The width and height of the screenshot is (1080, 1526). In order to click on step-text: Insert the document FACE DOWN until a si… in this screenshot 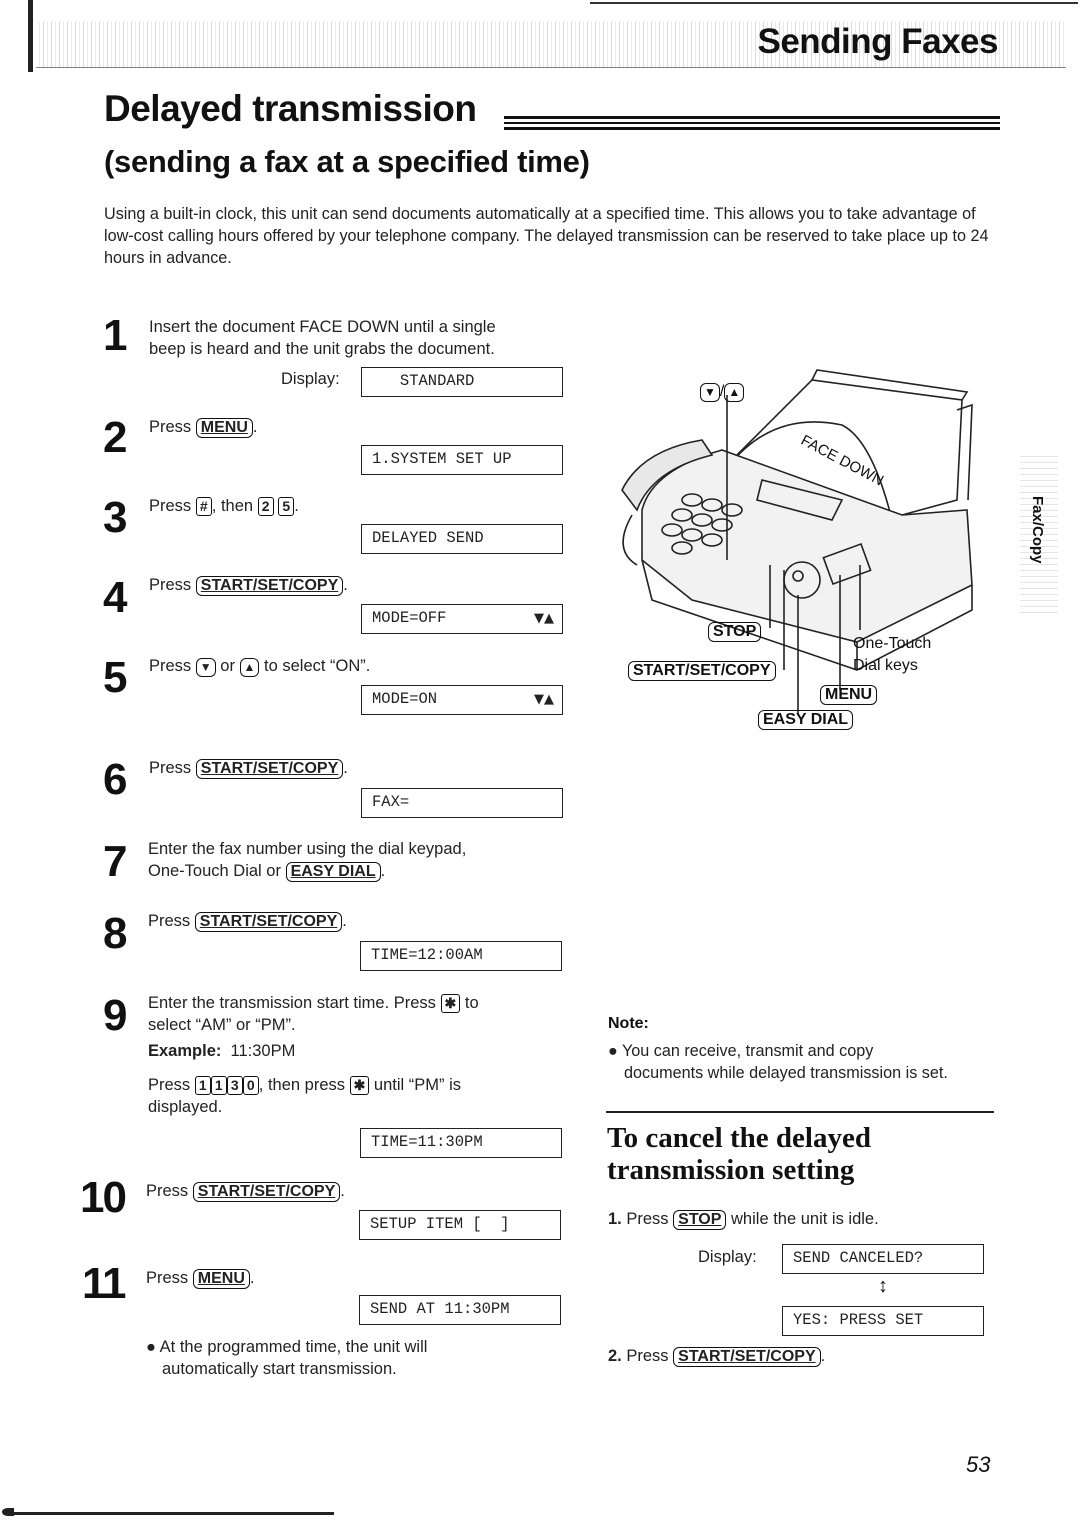, I will do `click(322, 338)`.